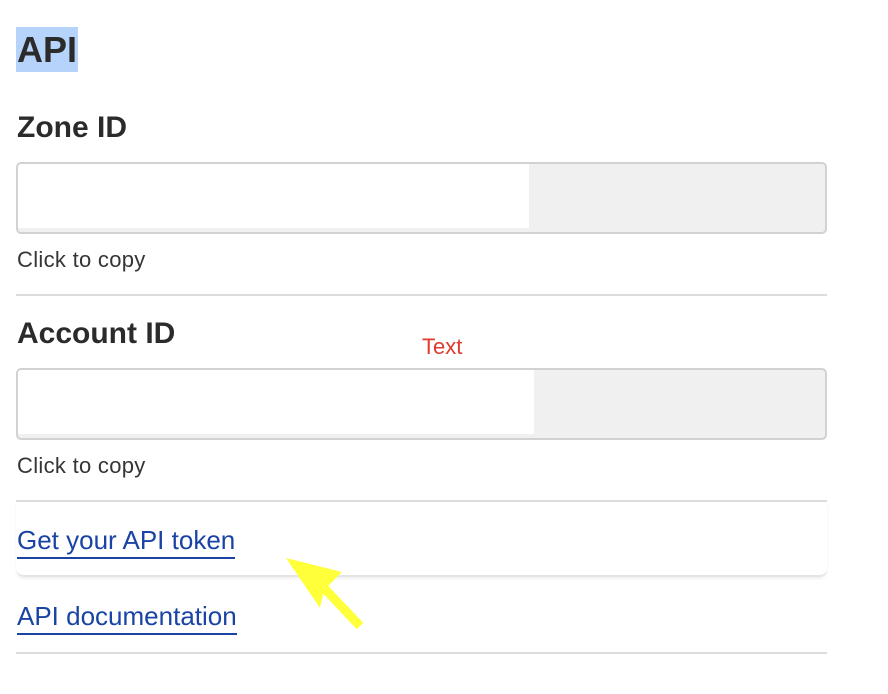 This screenshot has width=888, height=694. Describe the element at coordinates (47, 49) in the screenshot. I see `section-title: API` at that location.